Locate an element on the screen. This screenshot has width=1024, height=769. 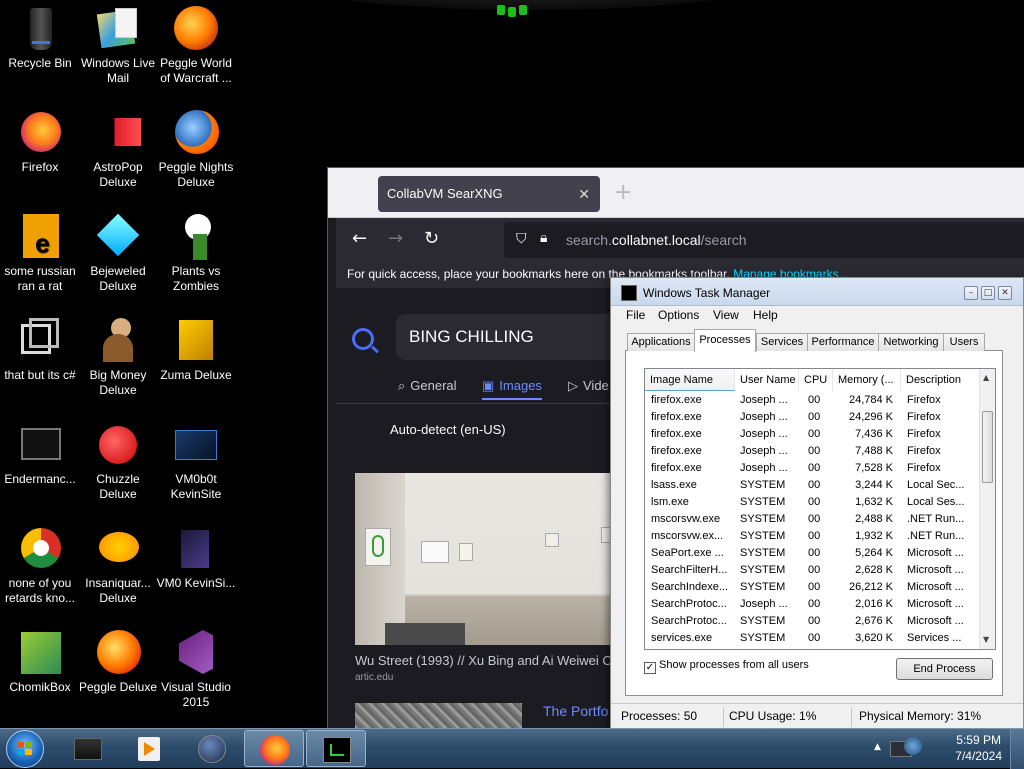
desktop-icon-stack: that but its c# is located at coordinates (40, 350).